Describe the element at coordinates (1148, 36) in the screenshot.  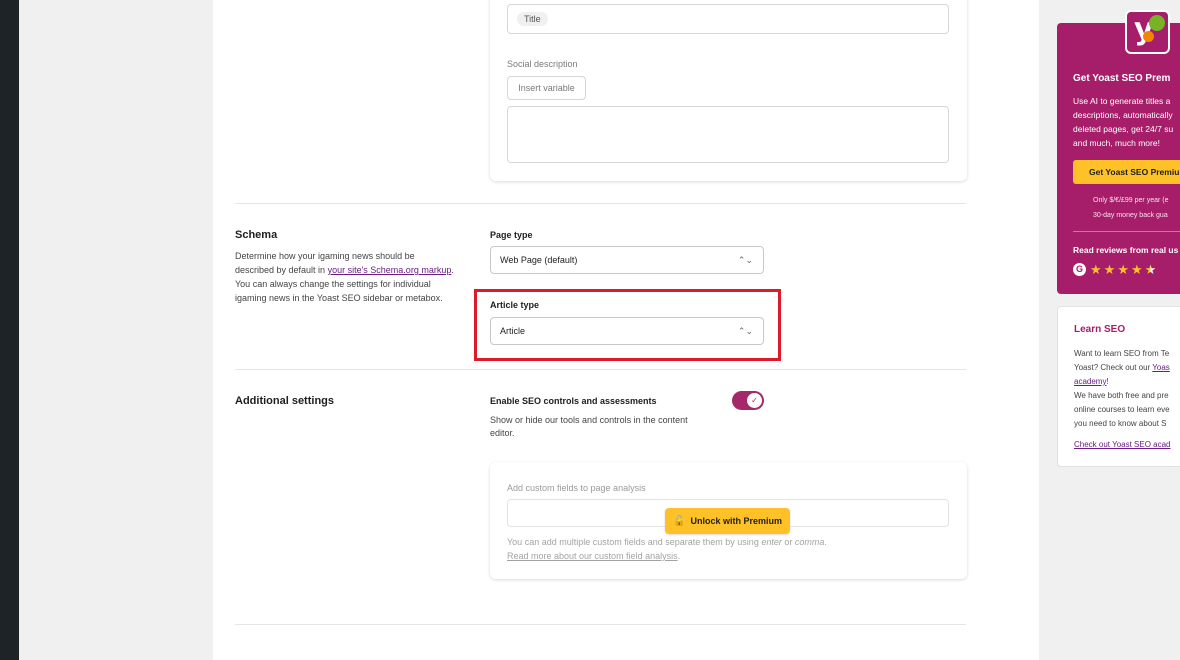
I see `yoast-logo-dot-orange` at that location.